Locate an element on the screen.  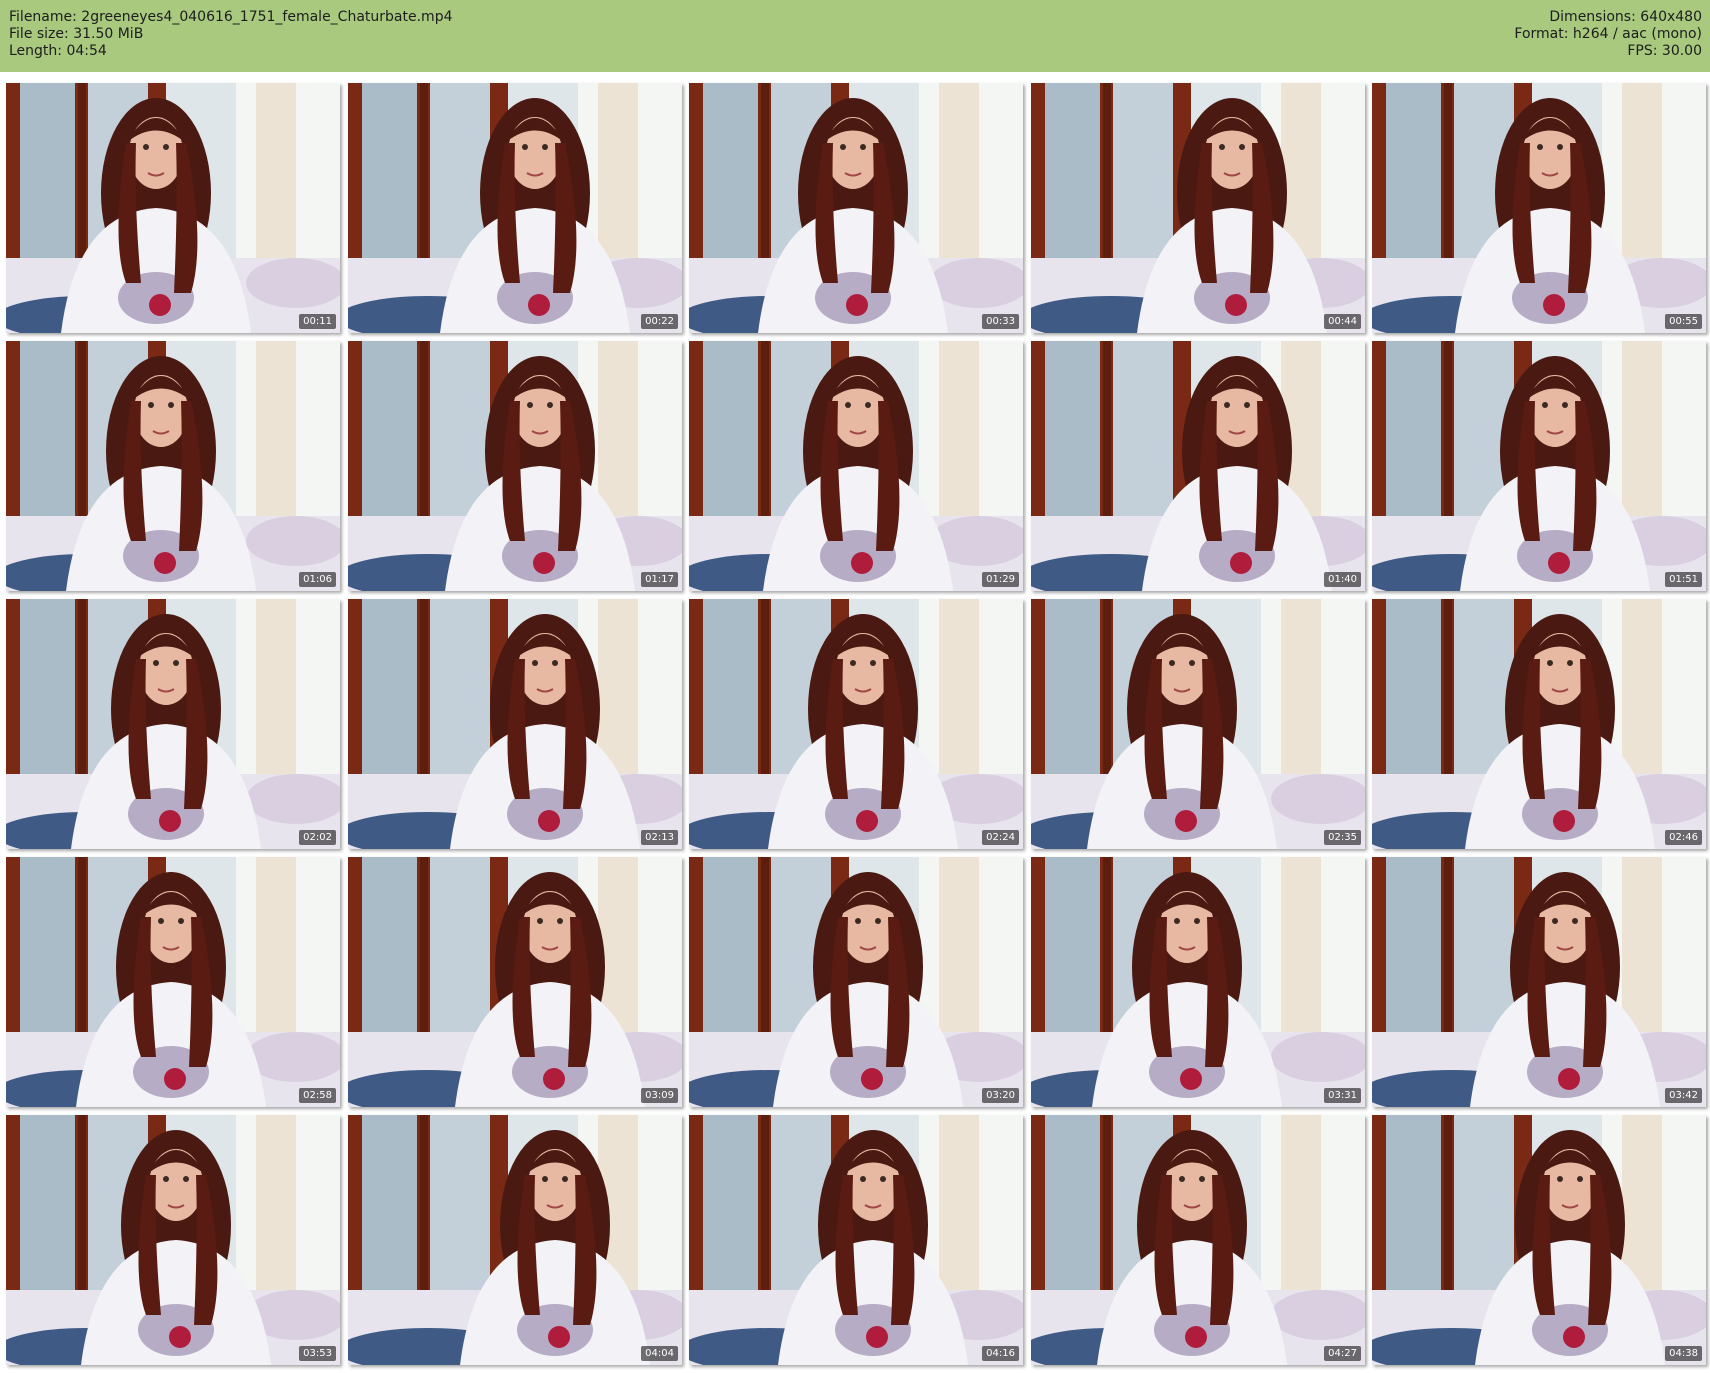
fps-line: FPS: 30.00 is located at coordinates (1664, 51).